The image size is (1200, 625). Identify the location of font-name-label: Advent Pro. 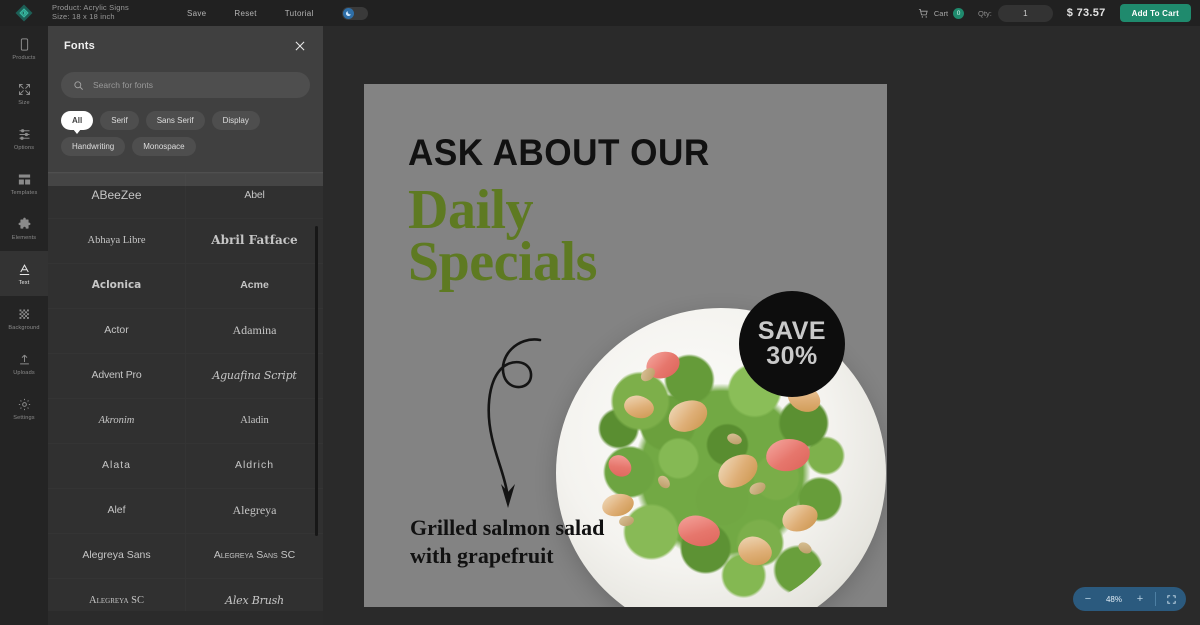
(116, 375).